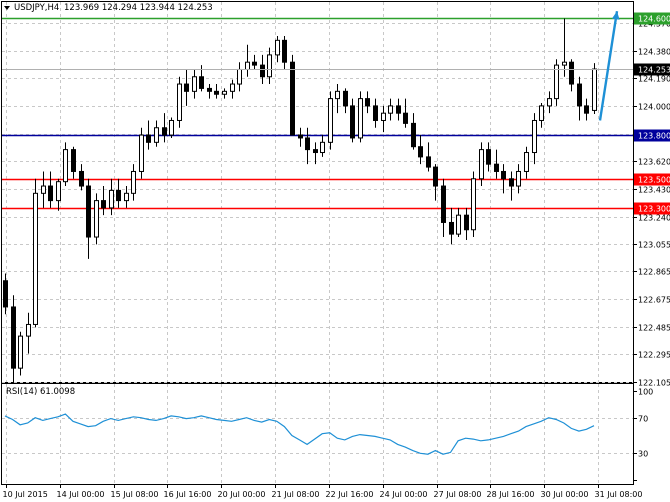  What do you see at coordinates (350, 494) in the screenshot?
I see `time-tick-label: 22 Jul 16:00` at bounding box center [350, 494].